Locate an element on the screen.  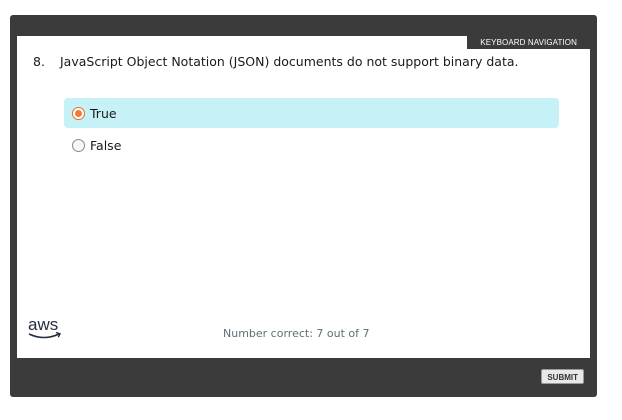
aws-logo: aws is located at coordinates (44, 327).